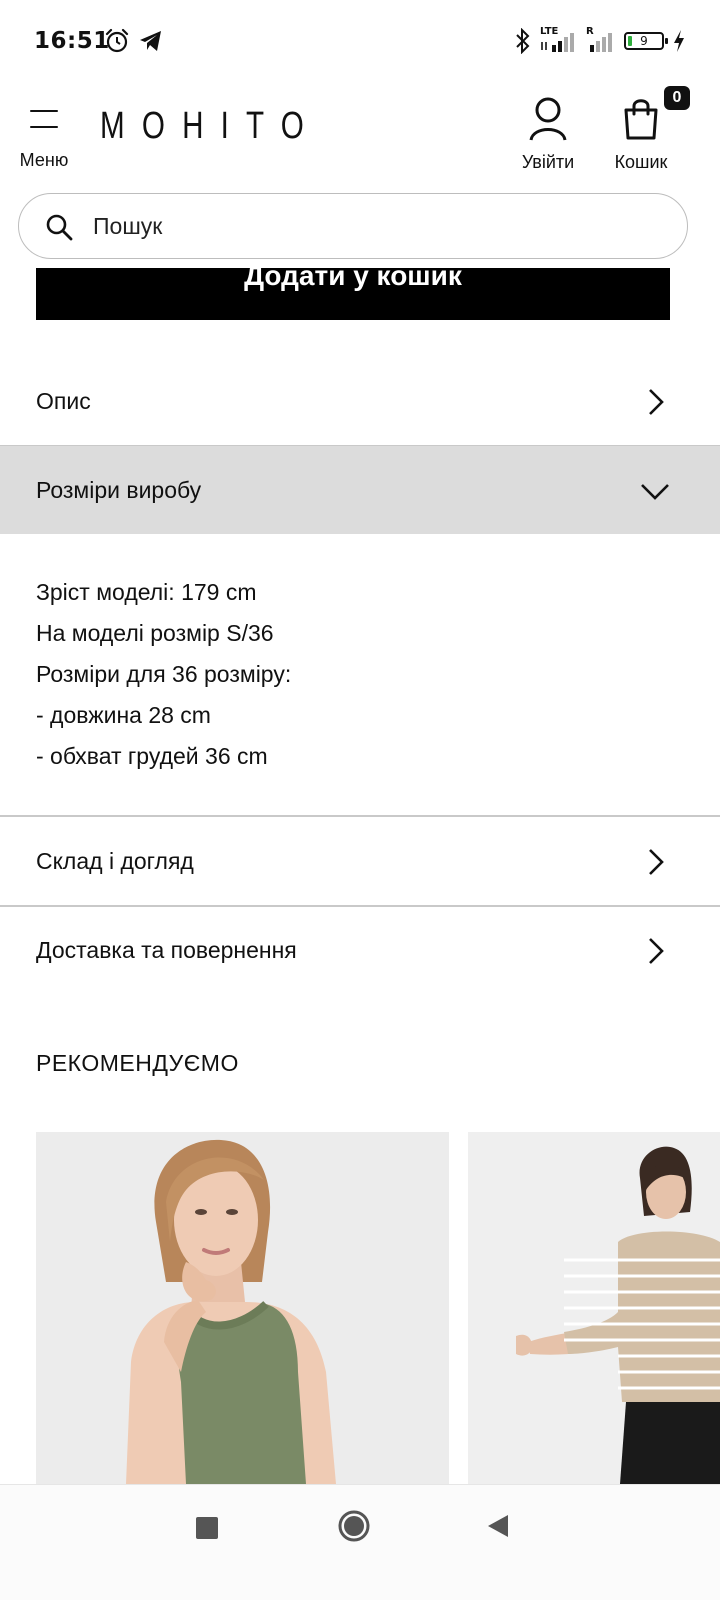 The height and width of the screenshot is (1600, 720). What do you see at coordinates (353, 226) in the screenshot?
I see `search-input: Пошук` at bounding box center [353, 226].